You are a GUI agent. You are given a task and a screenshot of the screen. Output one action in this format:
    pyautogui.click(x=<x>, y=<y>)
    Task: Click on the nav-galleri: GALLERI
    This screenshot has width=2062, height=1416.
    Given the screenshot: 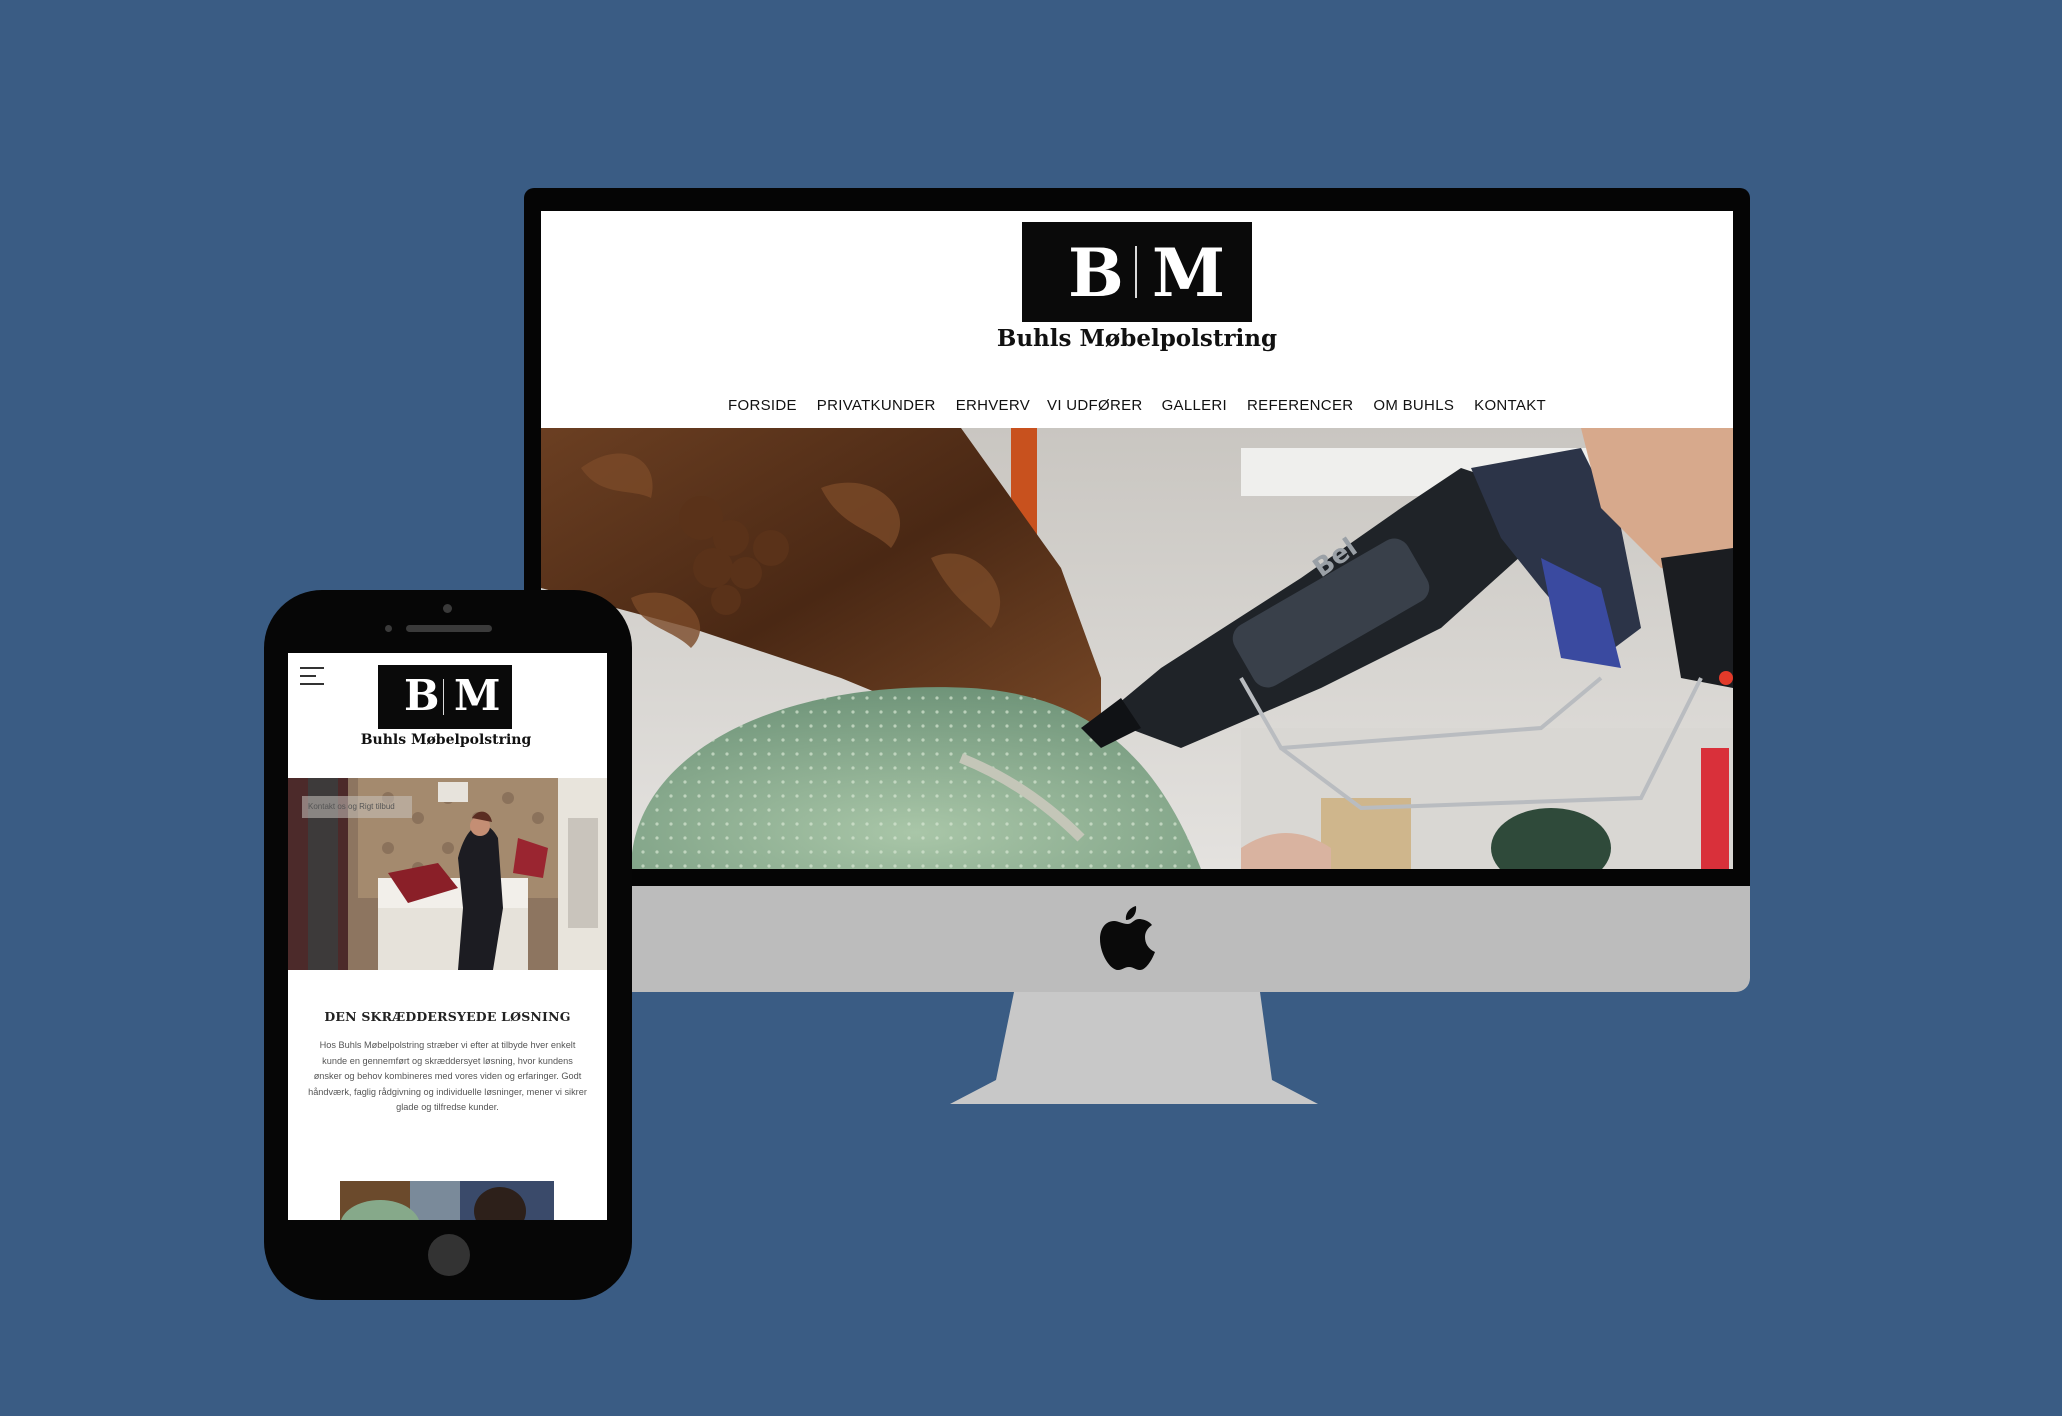 What is the action you would take?
    pyautogui.click(x=1194, y=406)
    